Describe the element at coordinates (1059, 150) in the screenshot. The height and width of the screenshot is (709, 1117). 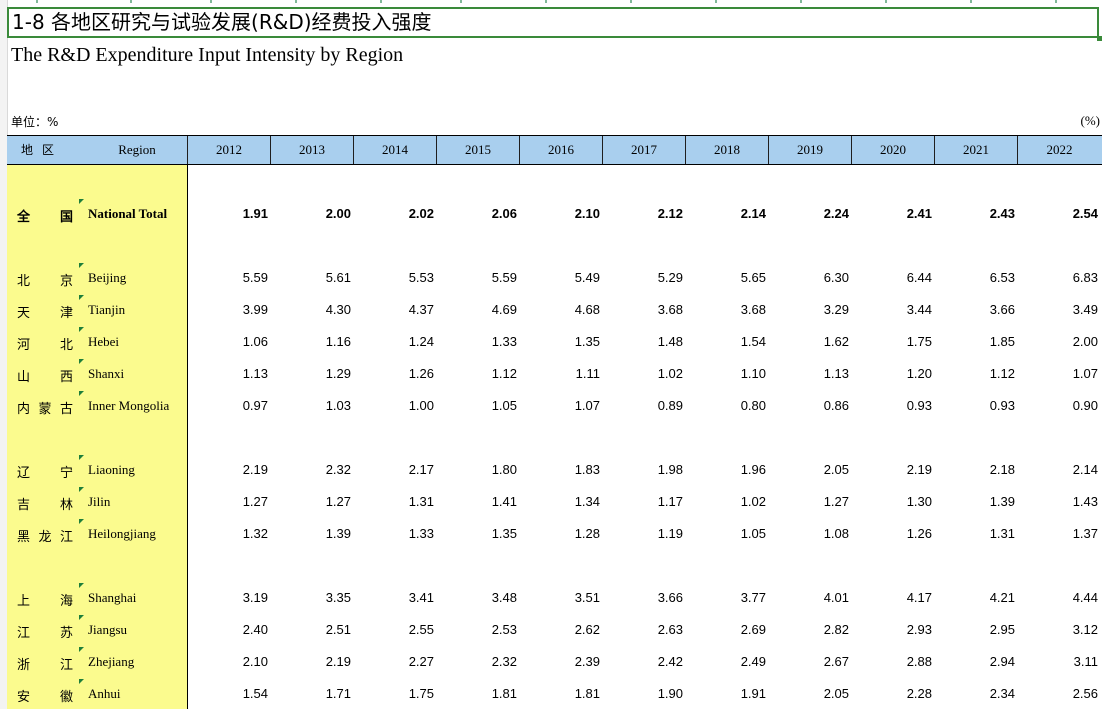
I see `header-year-2022: 2022` at that location.